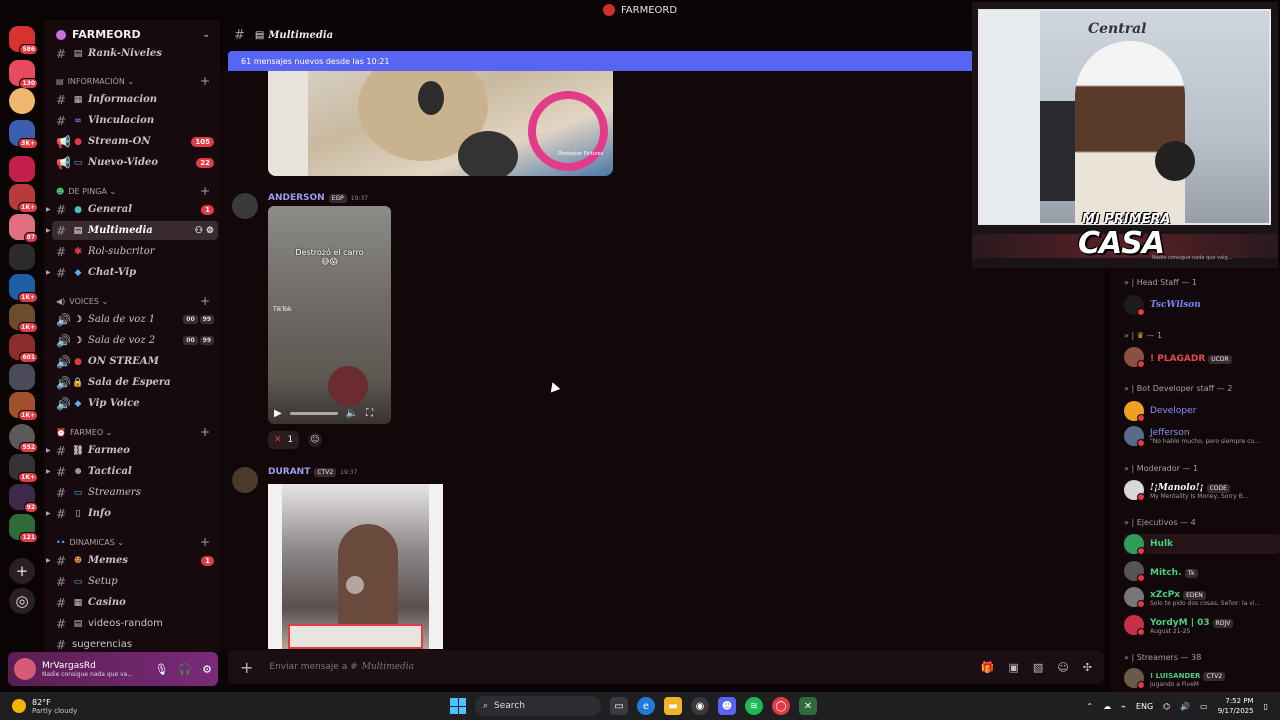 The width and height of the screenshot is (1280, 720). What do you see at coordinates (23, 134) in the screenshot?
I see `server-icon: 3K+` at bounding box center [23, 134].